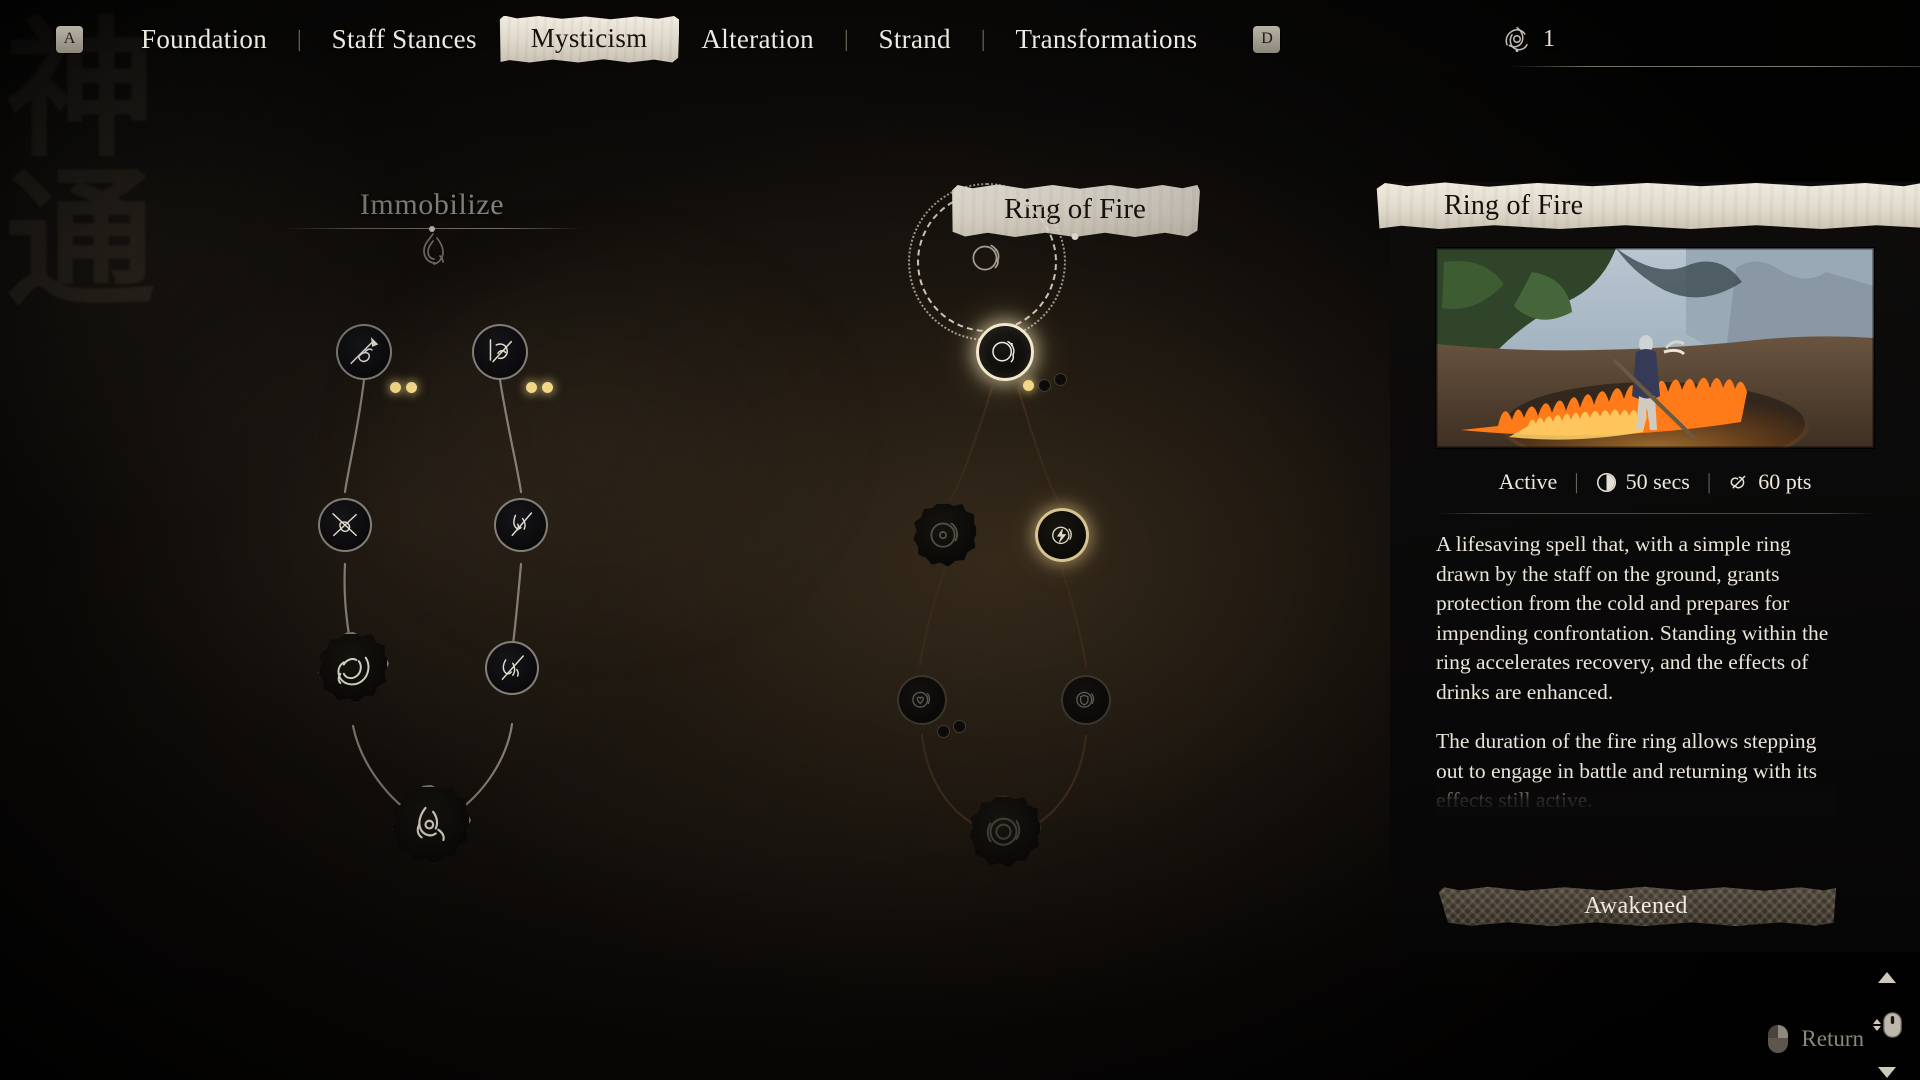 The width and height of the screenshot is (1920, 1080). What do you see at coordinates (1832, 1038) in the screenshot?
I see `footer-return-label: Return` at bounding box center [1832, 1038].